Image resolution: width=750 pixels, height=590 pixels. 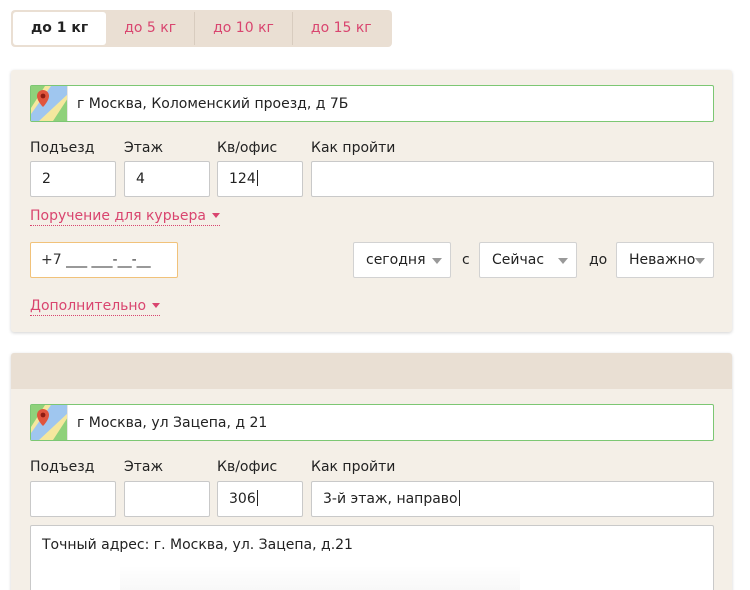 I want to click on weight-tabs: до 1 кг до 5 кг до 10 кг до 15 кг, so click(x=201, y=28).